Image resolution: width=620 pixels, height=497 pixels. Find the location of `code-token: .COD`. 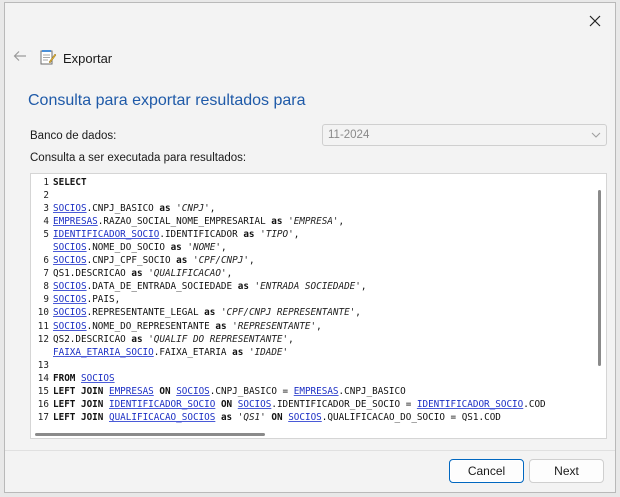

code-token: .COD is located at coordinates (534, 404).